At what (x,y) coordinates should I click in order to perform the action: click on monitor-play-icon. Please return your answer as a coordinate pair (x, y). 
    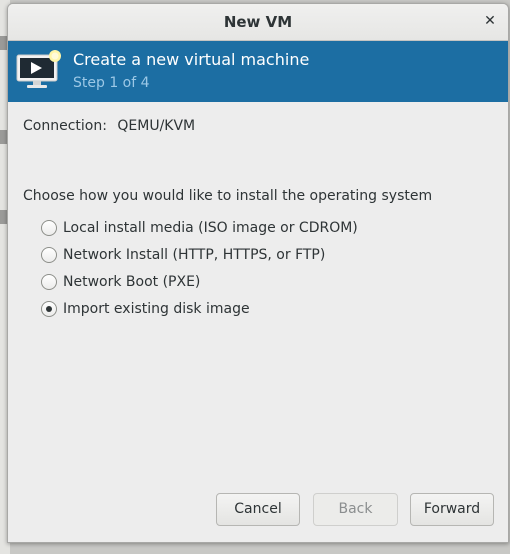
    Looking at the image, I should click on (38, 69).